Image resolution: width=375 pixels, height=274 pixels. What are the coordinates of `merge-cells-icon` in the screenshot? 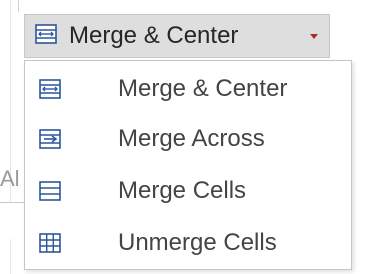 It's located at (50, 191).